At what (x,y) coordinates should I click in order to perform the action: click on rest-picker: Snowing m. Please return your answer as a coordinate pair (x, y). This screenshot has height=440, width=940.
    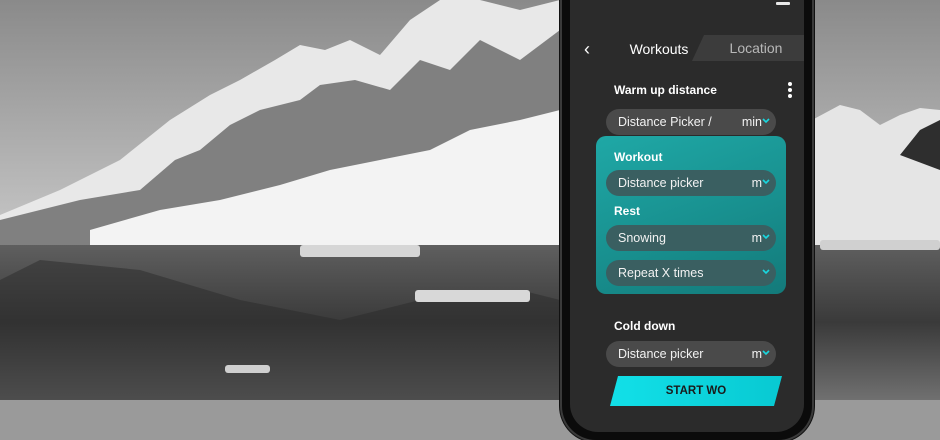
    Looking at the image, I should click on (691, 238).